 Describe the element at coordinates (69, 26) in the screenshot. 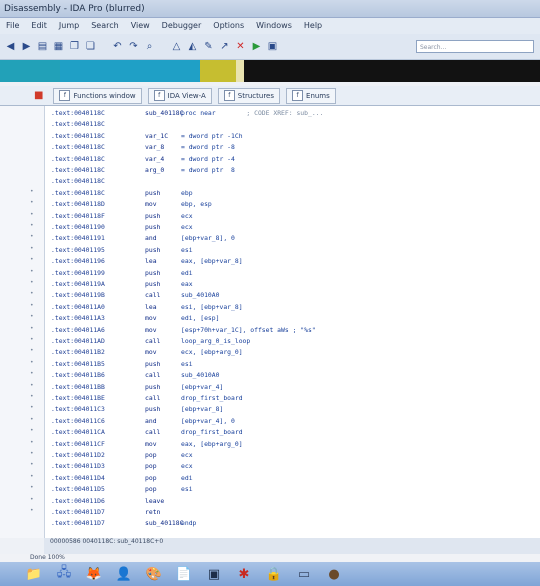

I see `menu-item-jump: Jump` at that location.